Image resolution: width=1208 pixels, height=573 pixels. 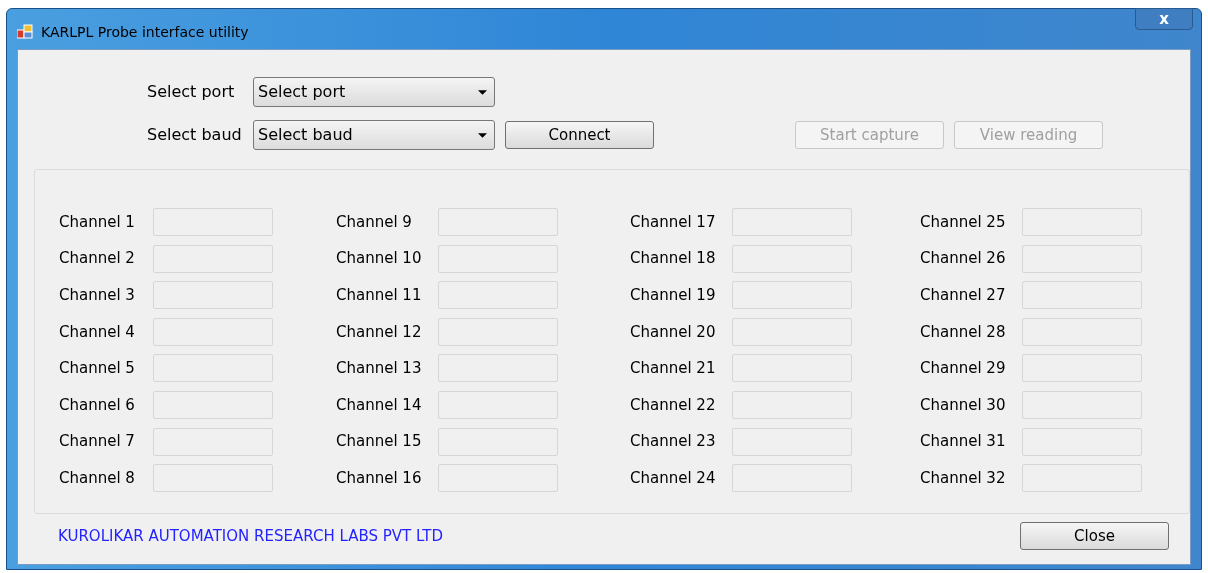 I want to click on channel-label: Channel 12, so click(x=379, y=332).